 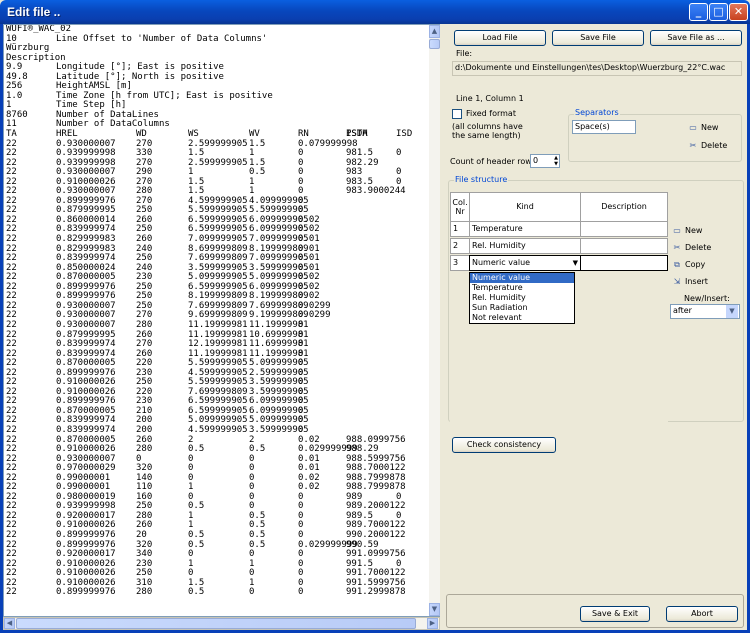 What do you see at coordinates (486, 135) in the screenshot?
I see `fixed-format-note-line2: the same length)` at bounding box center [486, 135].